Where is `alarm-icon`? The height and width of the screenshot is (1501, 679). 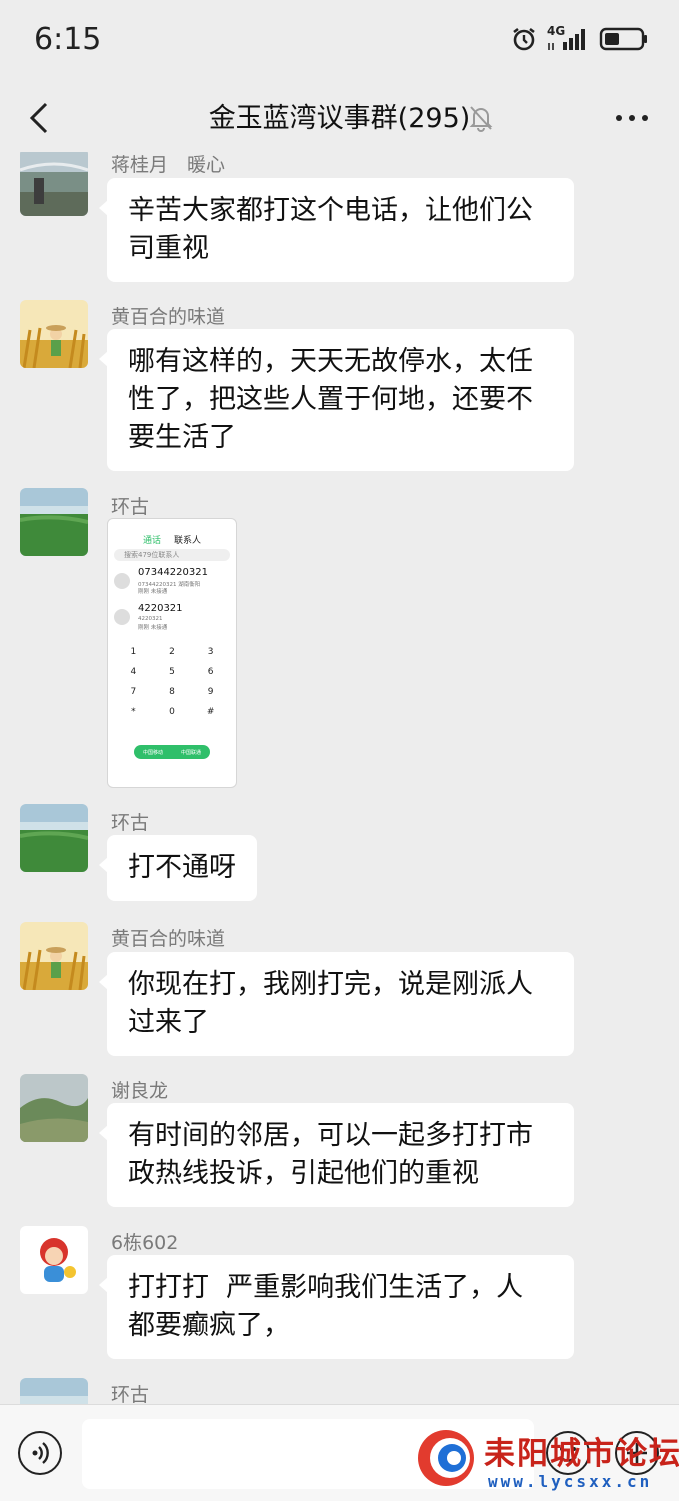 alarm-icon is located at coordinates (524, 39).